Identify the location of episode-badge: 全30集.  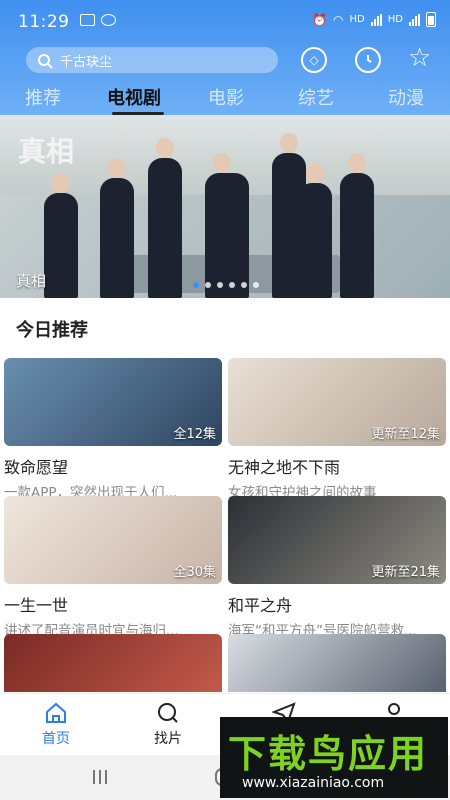
(194, 572).